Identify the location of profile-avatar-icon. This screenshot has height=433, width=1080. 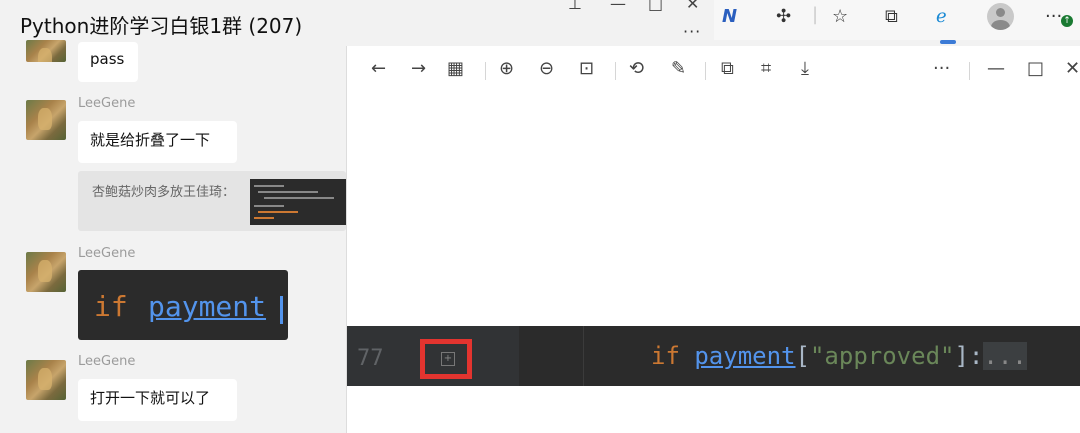
(1000, 16).